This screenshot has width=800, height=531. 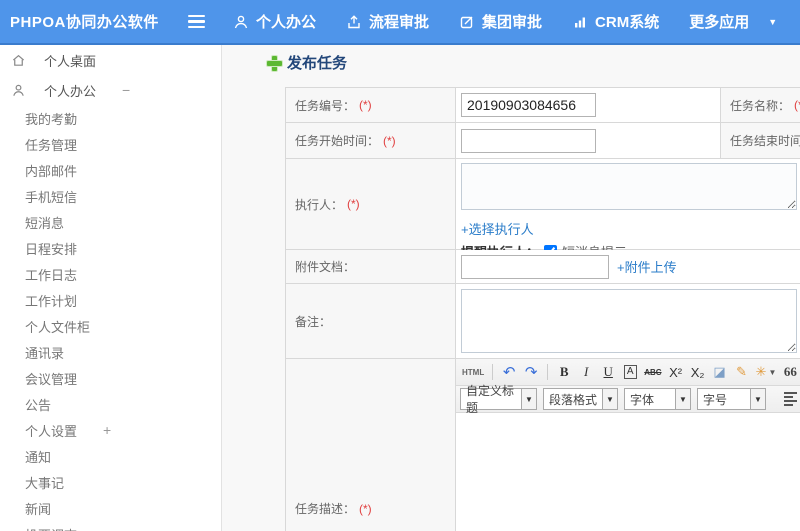 What do you see at coordinates (720, 372) in the screenshot?
I see `eraser-button: ◪` at bounding box center [720, 372].